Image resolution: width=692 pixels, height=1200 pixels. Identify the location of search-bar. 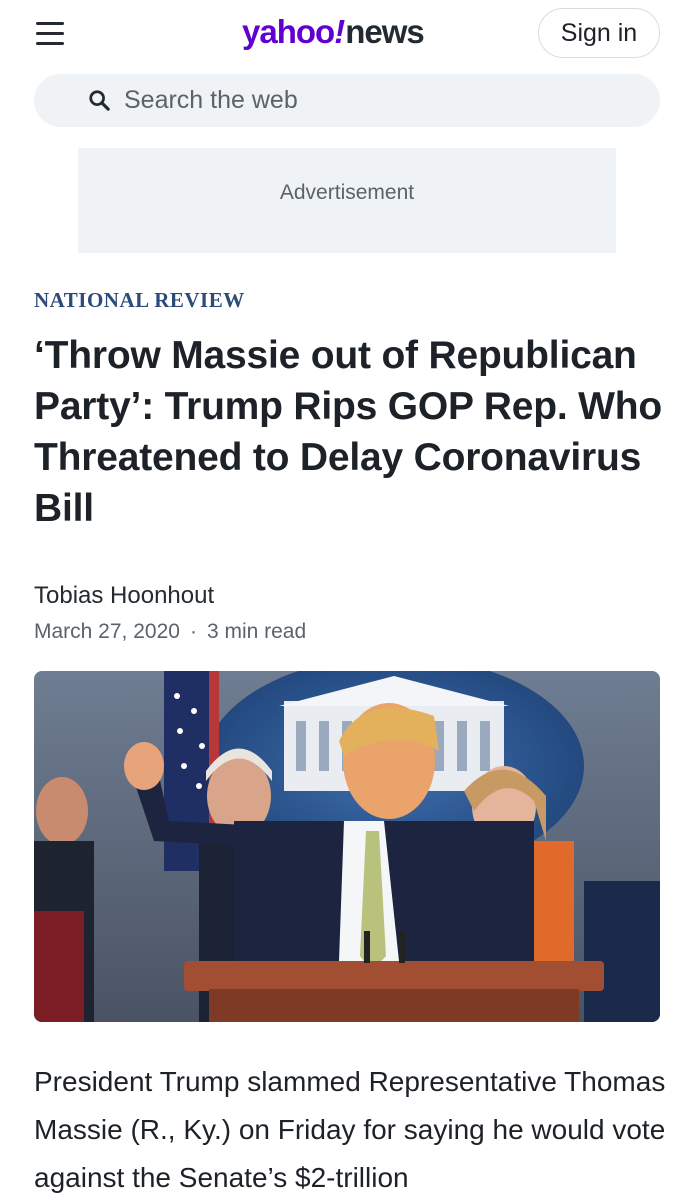
(347, 100).